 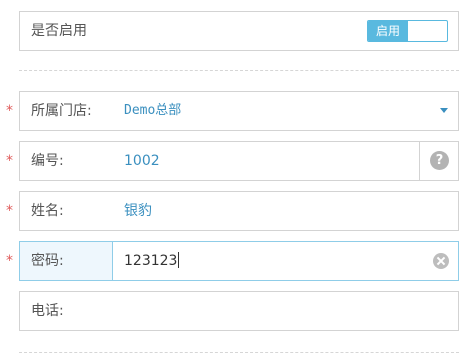 I want to click on bottom-divider, so click(x=239, y=352).